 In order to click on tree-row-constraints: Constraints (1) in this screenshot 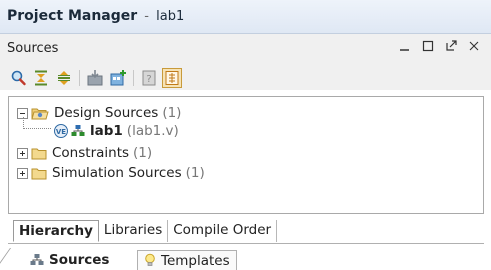, I will do `click(84, 153)`.